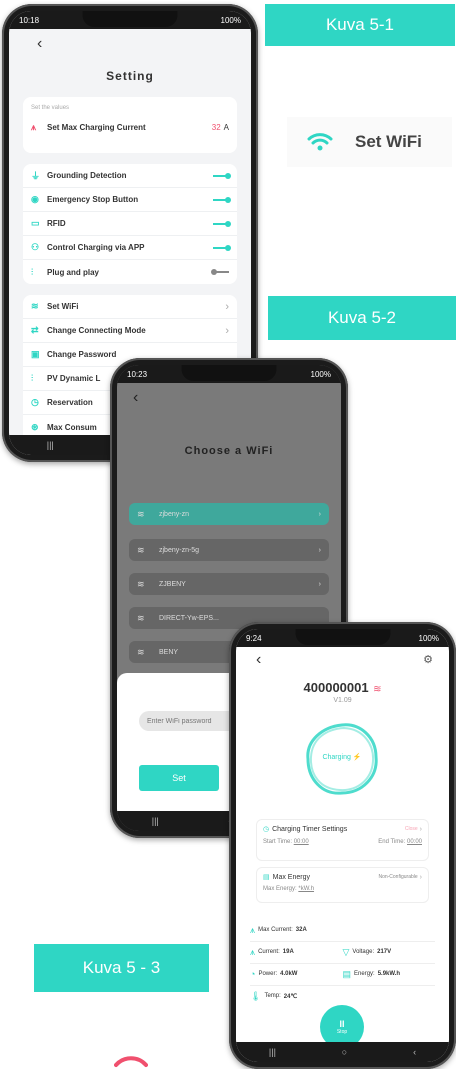 The height and width of the screenshot is (1069, 456). Describe the element at coordinates (411, 829) in the screenshot. I see `timer-state: Close` at that location.